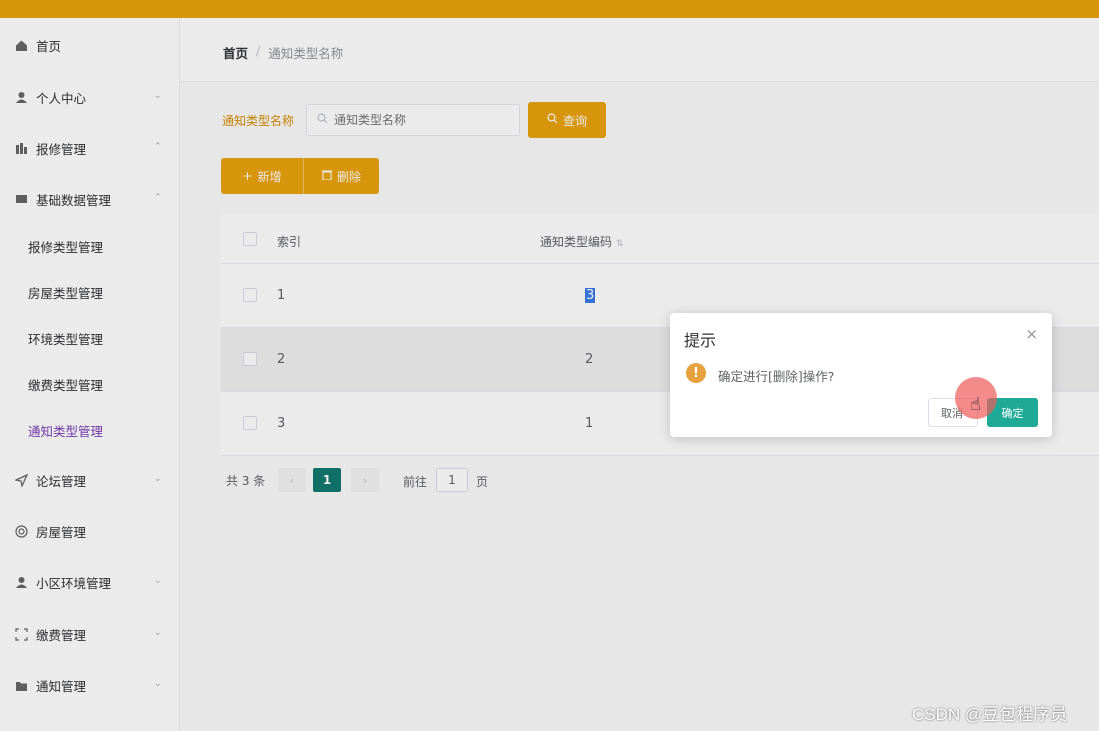  What do you see at coordinates (975, 404) in the screenshot?
I see `hand-cursor-icon: ☝` at bounding box center [975, 404].